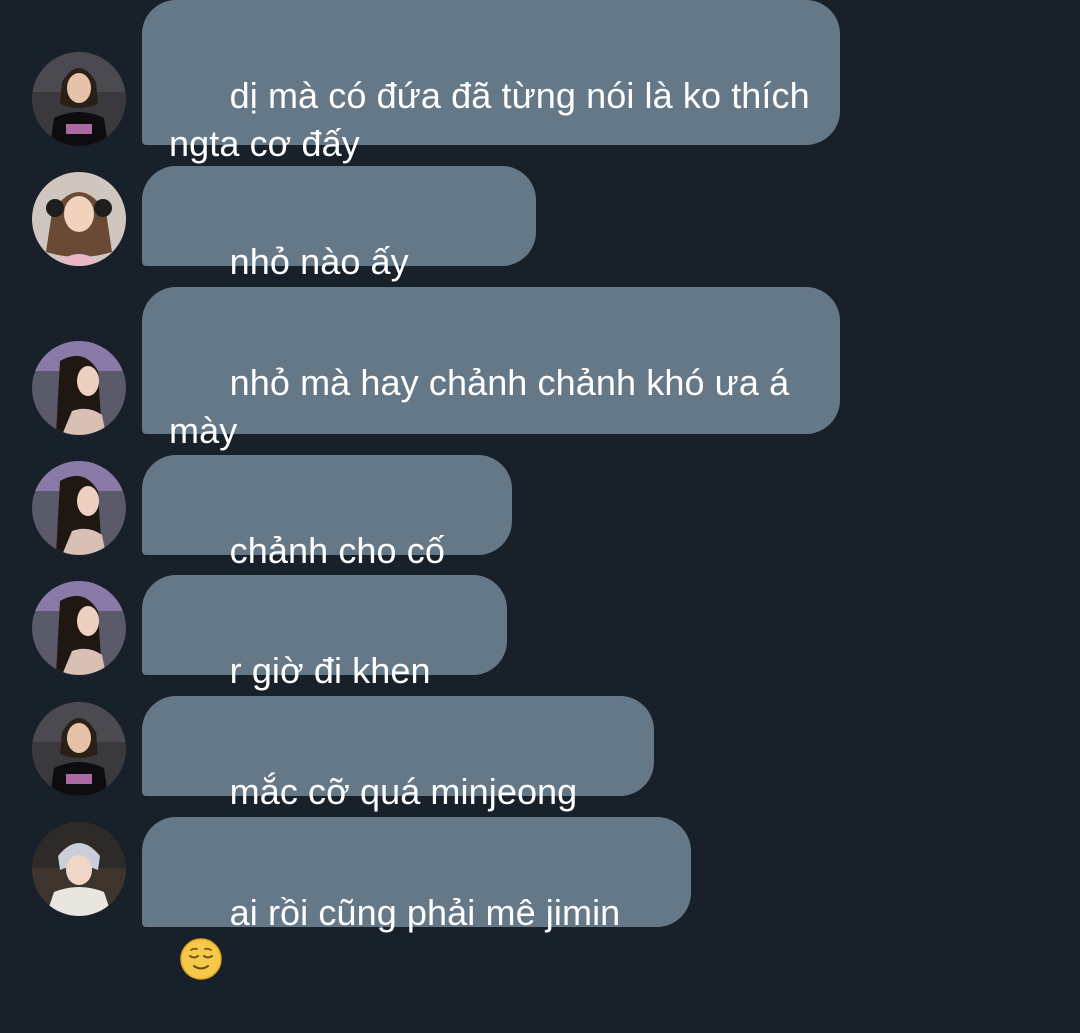 The height and width of the screenshot is (1033, 1080). What do you see at coordinates (324, 657) in the screenshot?
I see `message-bubble: r giờ đi khen ngta` at bounding box center [324, 657].